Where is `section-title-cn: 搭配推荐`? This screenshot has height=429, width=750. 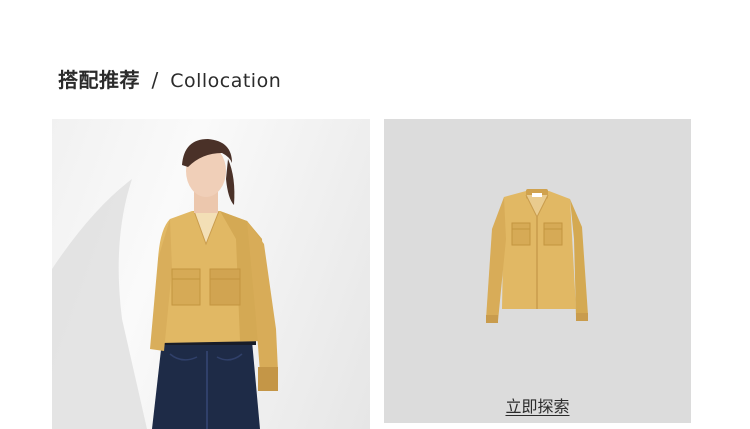
section-title-cn: 搭配推荐 is located at coordinates (99, 80).